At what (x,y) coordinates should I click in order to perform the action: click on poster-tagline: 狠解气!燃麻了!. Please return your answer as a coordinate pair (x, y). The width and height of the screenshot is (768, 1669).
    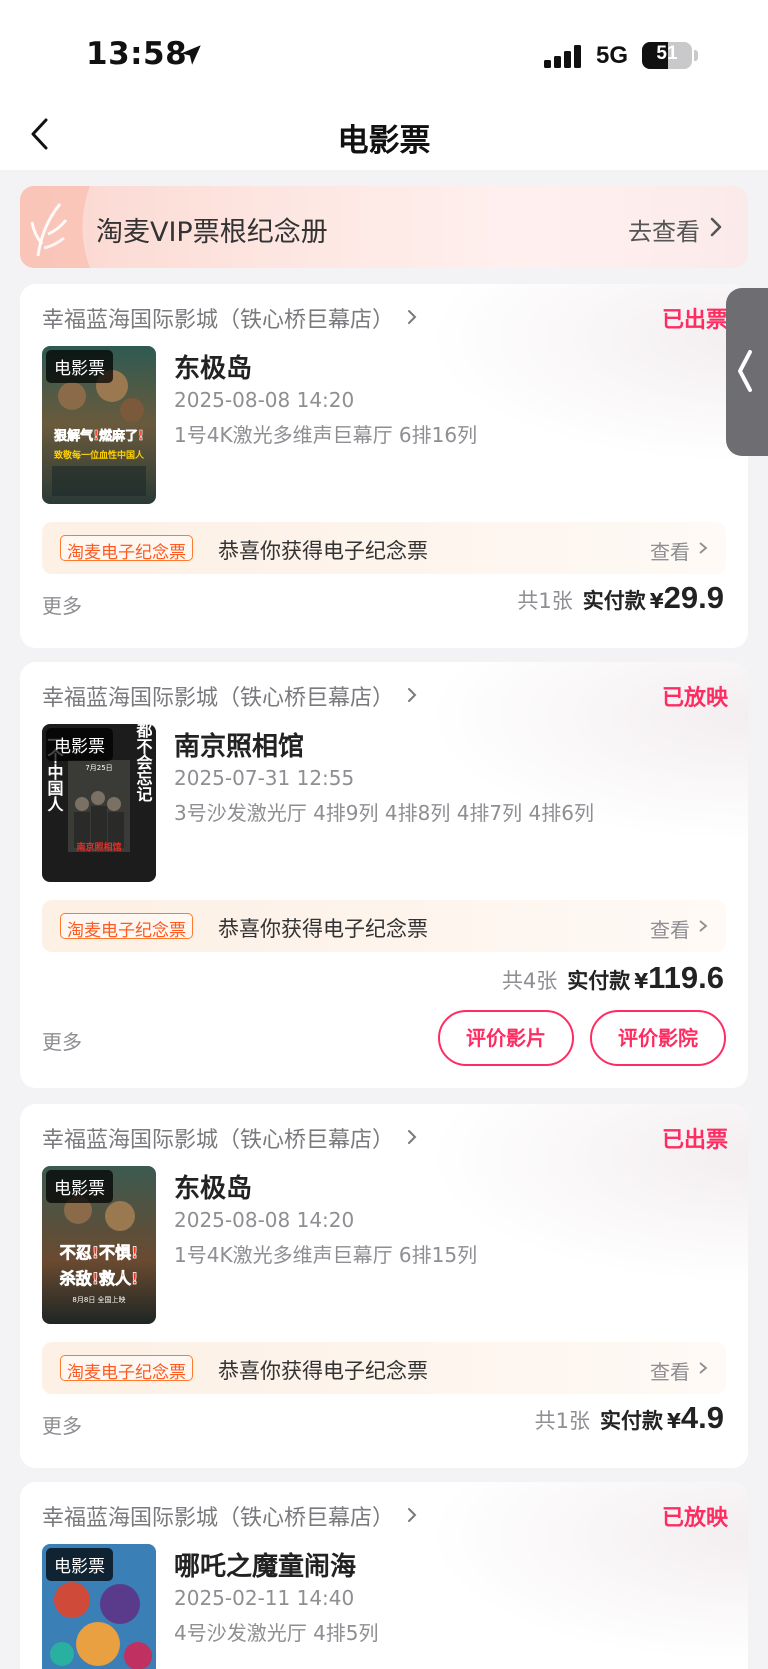
    Looking at the image, I should click on (99, 436).